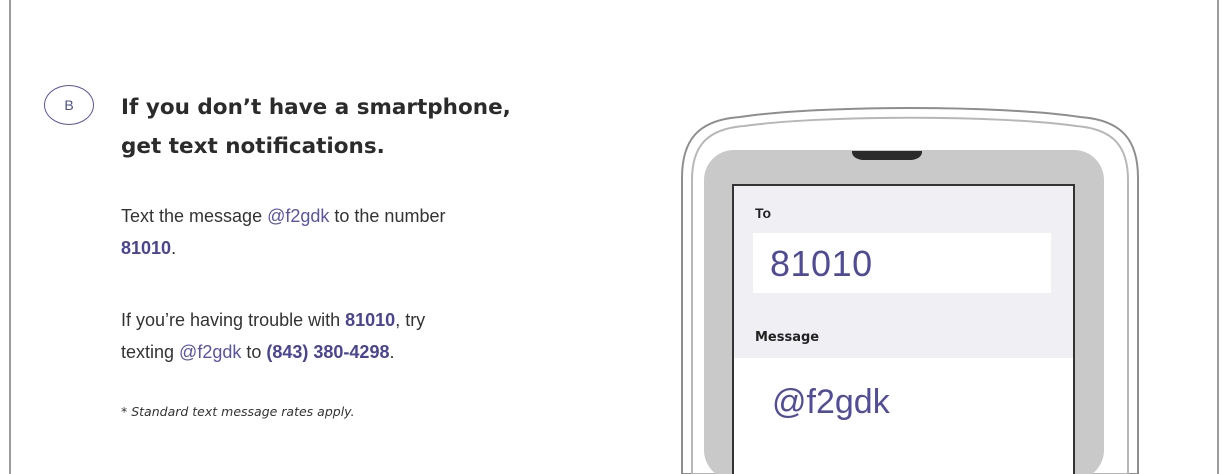  What do you see at coordinates (1218, 237) in the screenshot?
I see `right-border-rule` at bounding box center [1218, 237].